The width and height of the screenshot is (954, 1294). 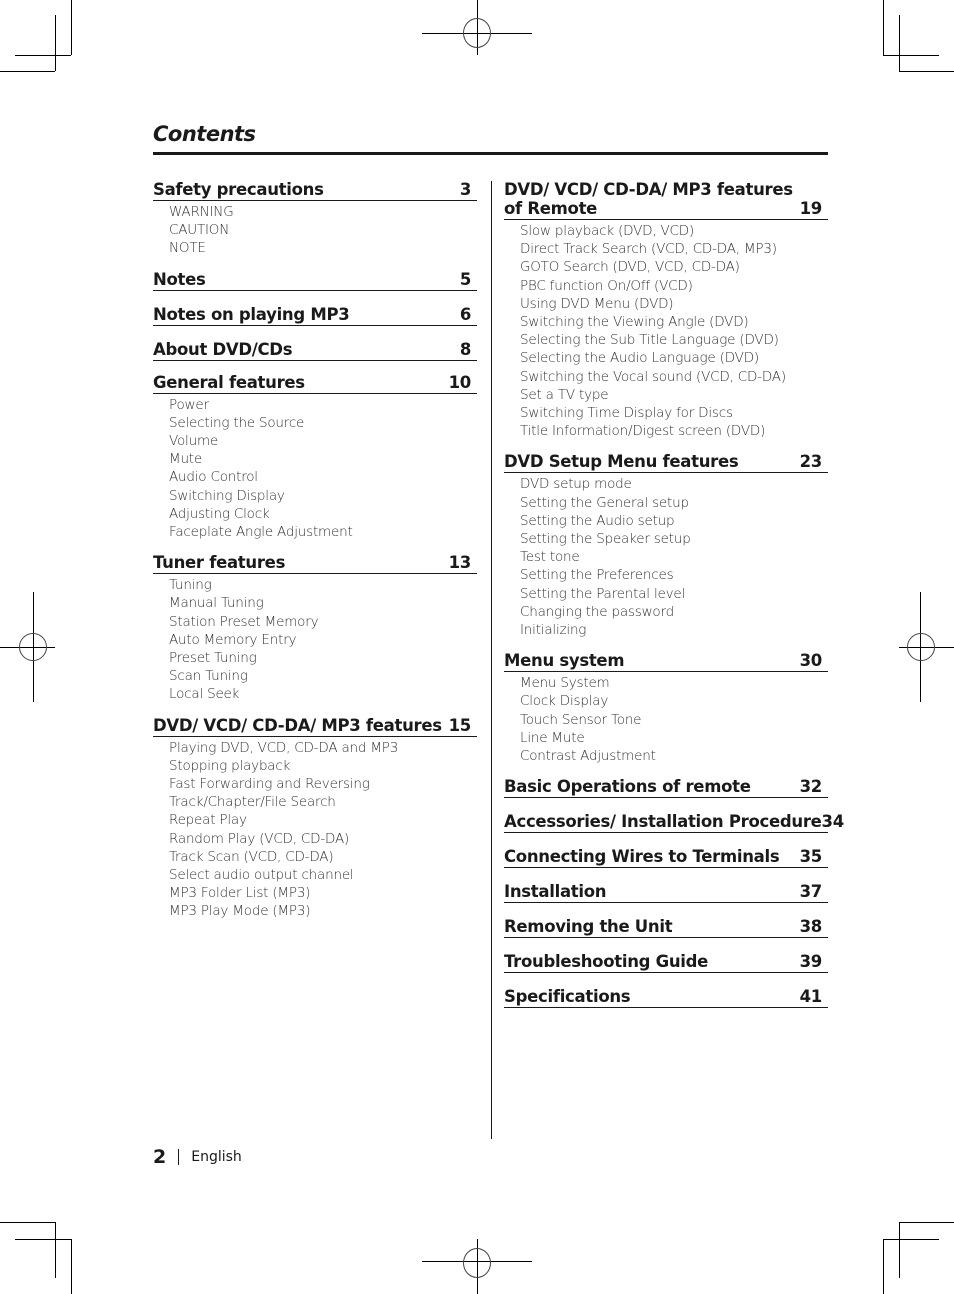 What do you see at coordinates (323, 248) in the screenshot?
I see `toc-subitem: NOTE` at bounding box center [323, 248].